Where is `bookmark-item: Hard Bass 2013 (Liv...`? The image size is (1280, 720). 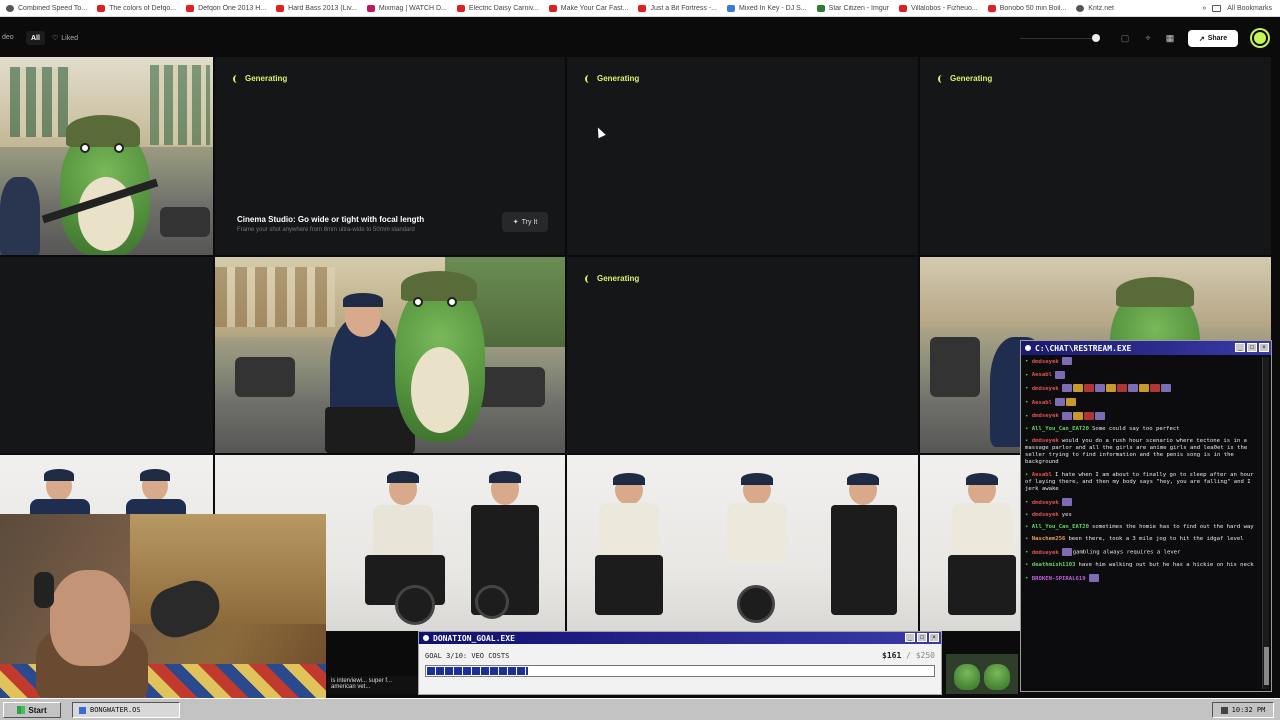 bookmark-item: Hard Bass 2013 (Liv... is located at coordinates (316, 8).